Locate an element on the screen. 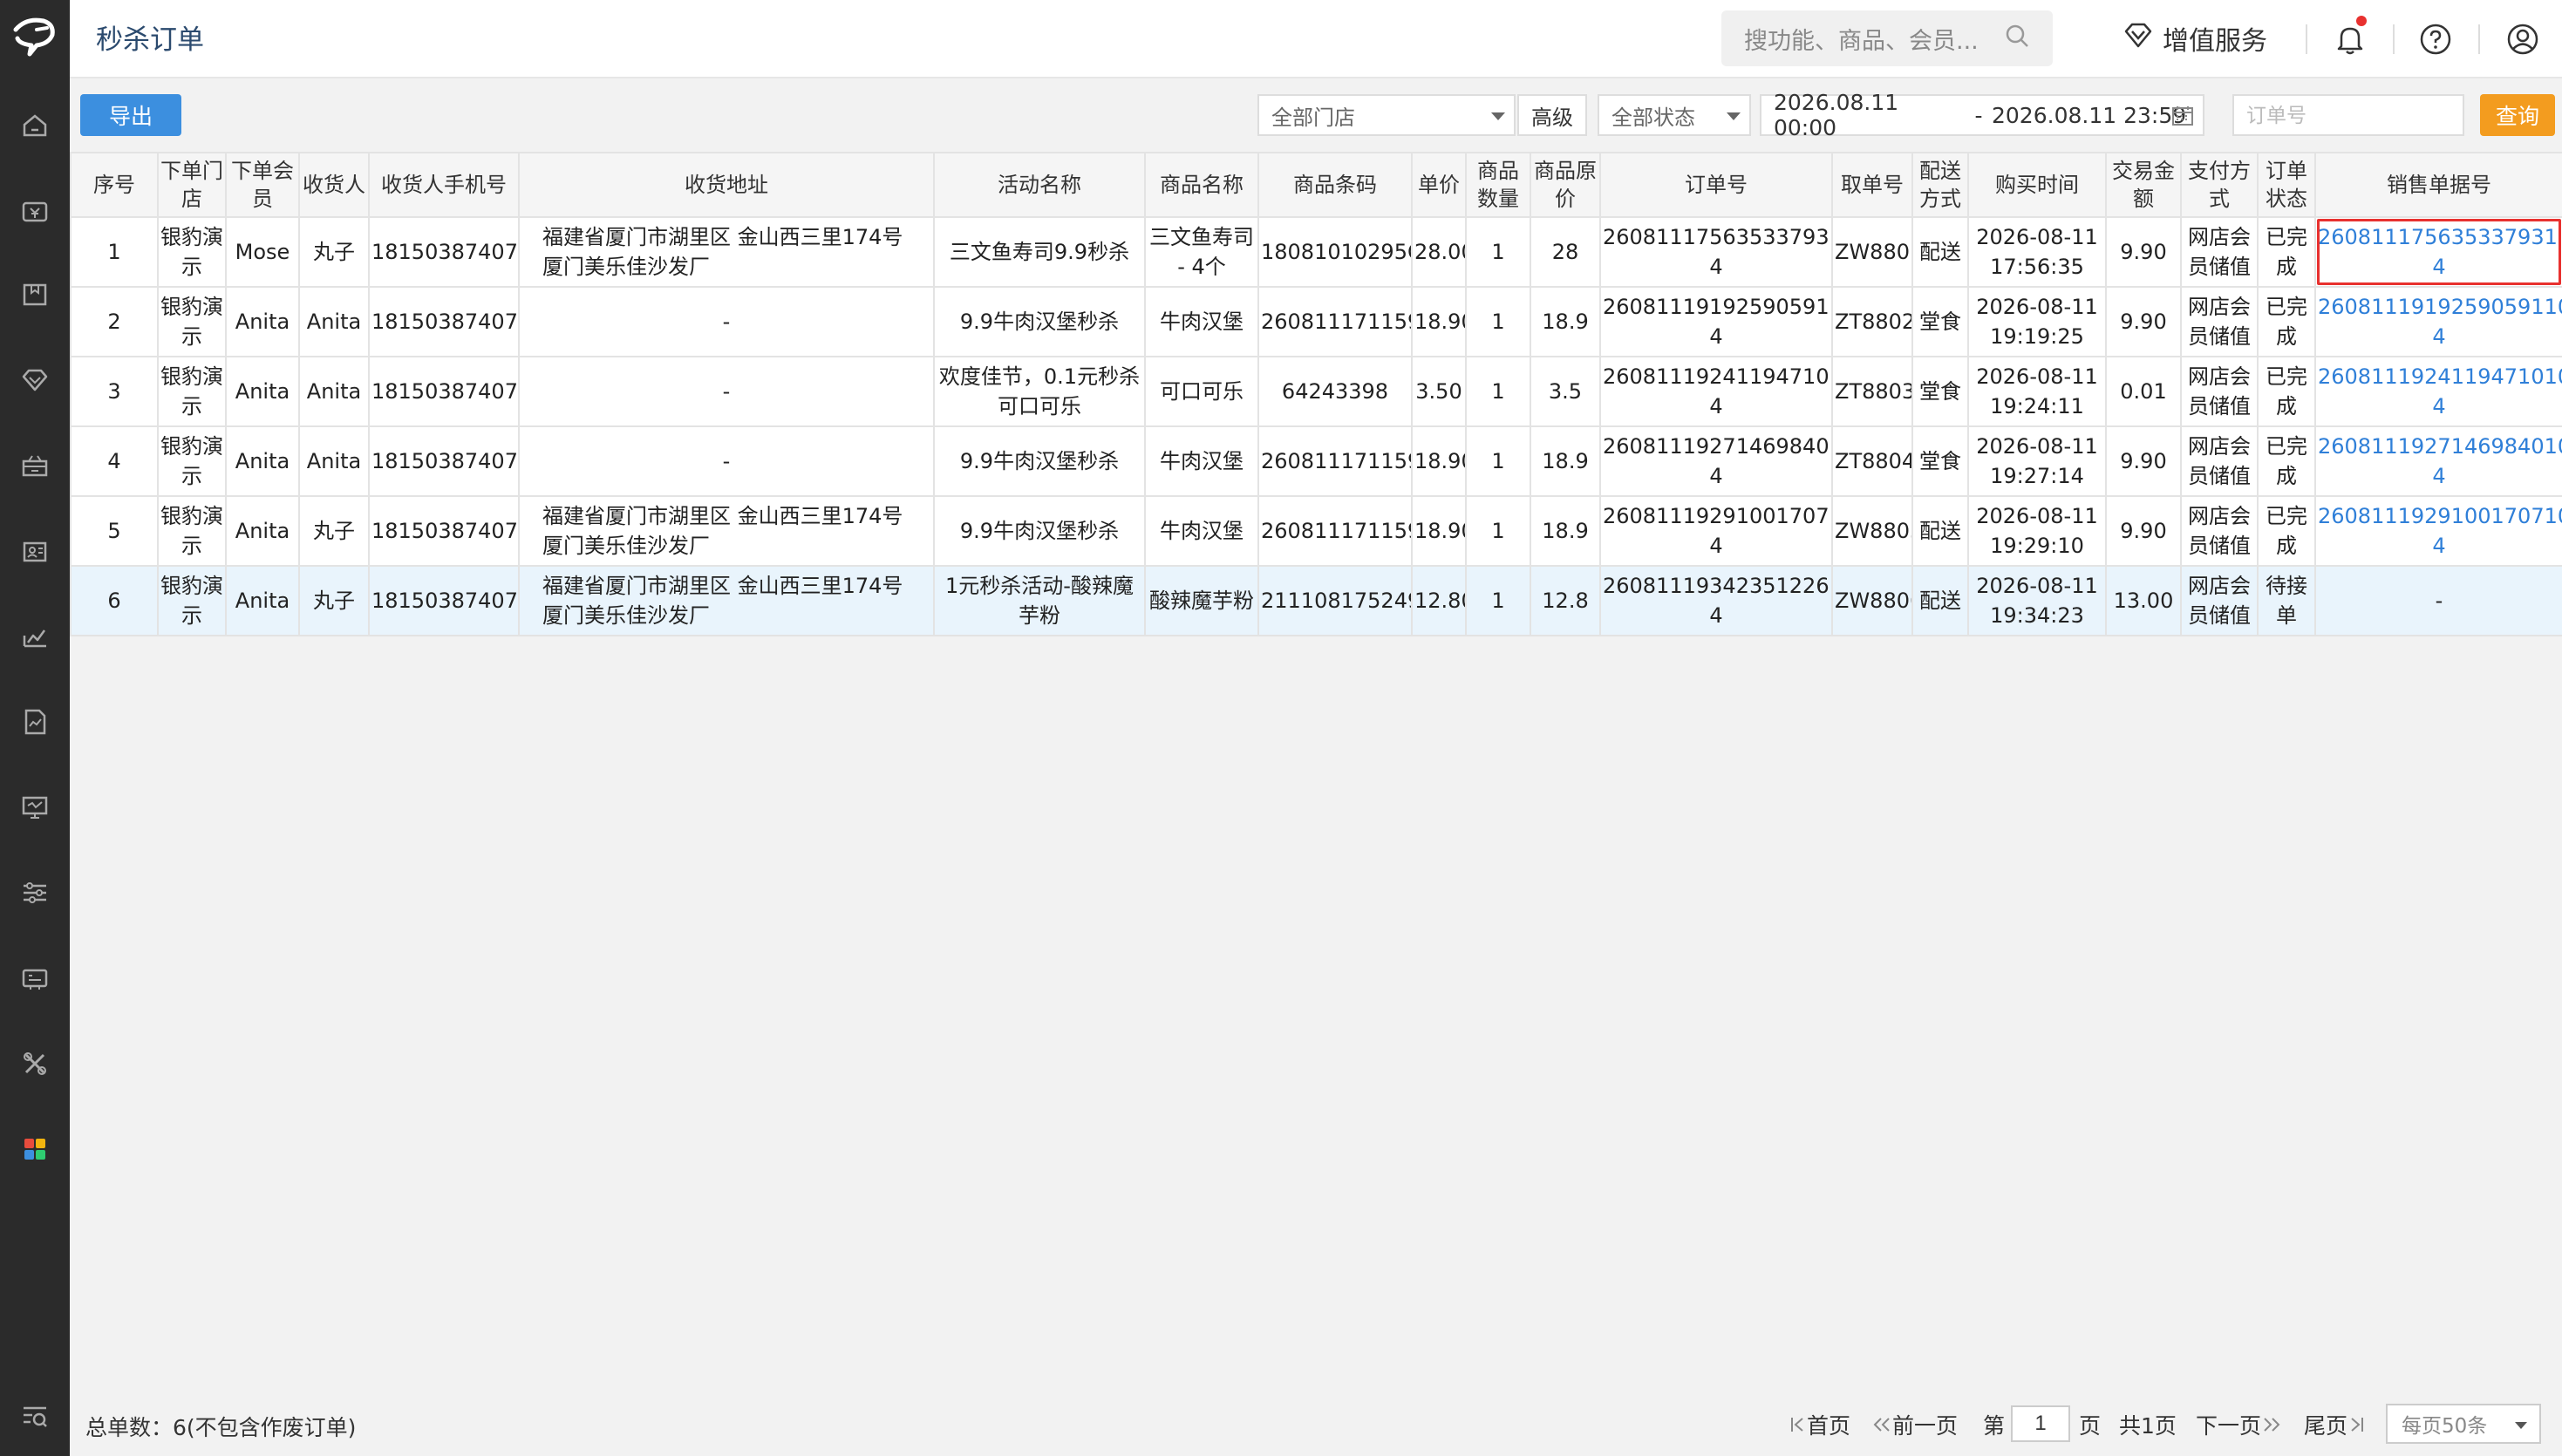 Image resolution: width=2562 pixels, height=1456 pixels. table-cell: 4 is located at coordinates (114, 461).